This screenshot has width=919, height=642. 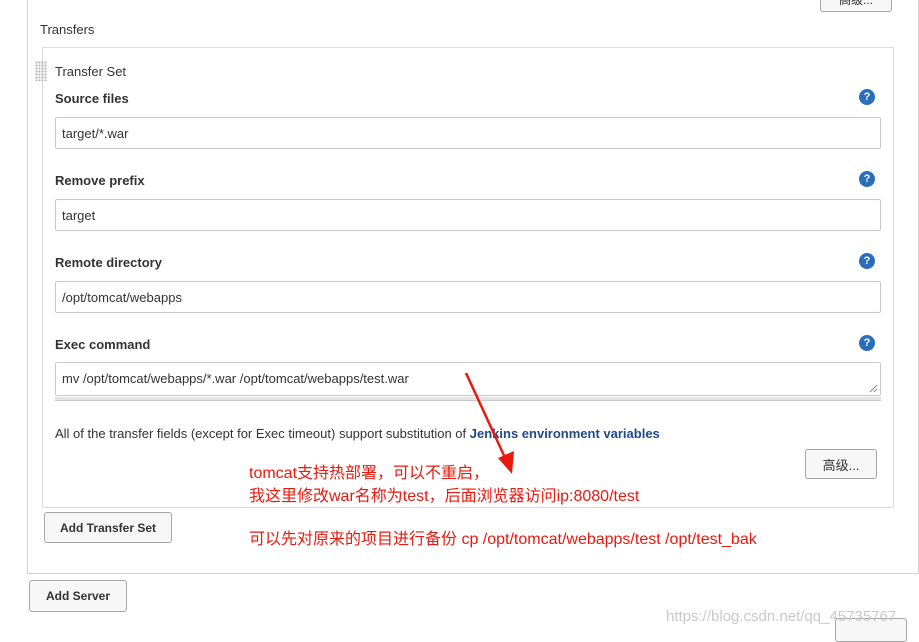 I want to click on transfer-set-title: Transfer Set, so click(x=91, y=71).